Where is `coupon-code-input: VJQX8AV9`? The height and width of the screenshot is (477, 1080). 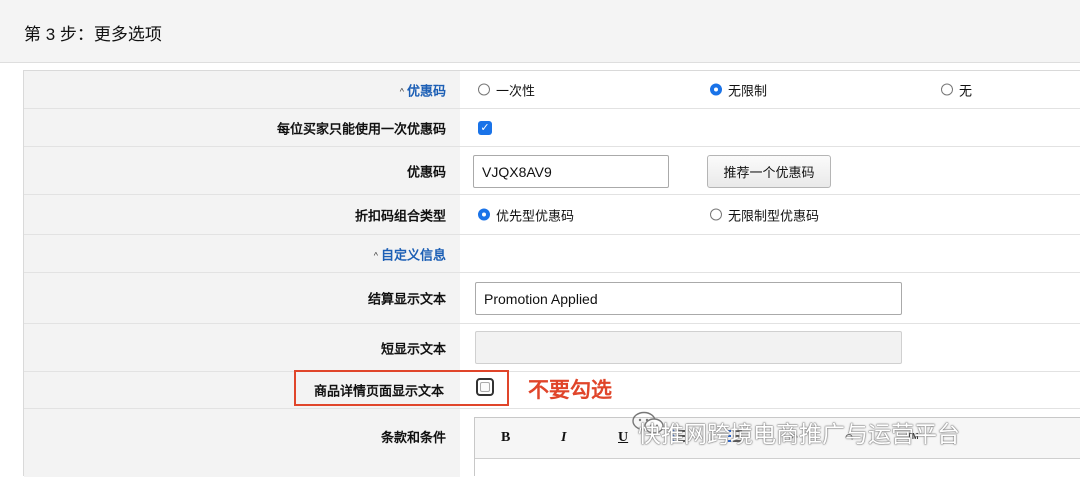 coupon-code-input: VJQX8AV9 is located at coordinates (571, 171).